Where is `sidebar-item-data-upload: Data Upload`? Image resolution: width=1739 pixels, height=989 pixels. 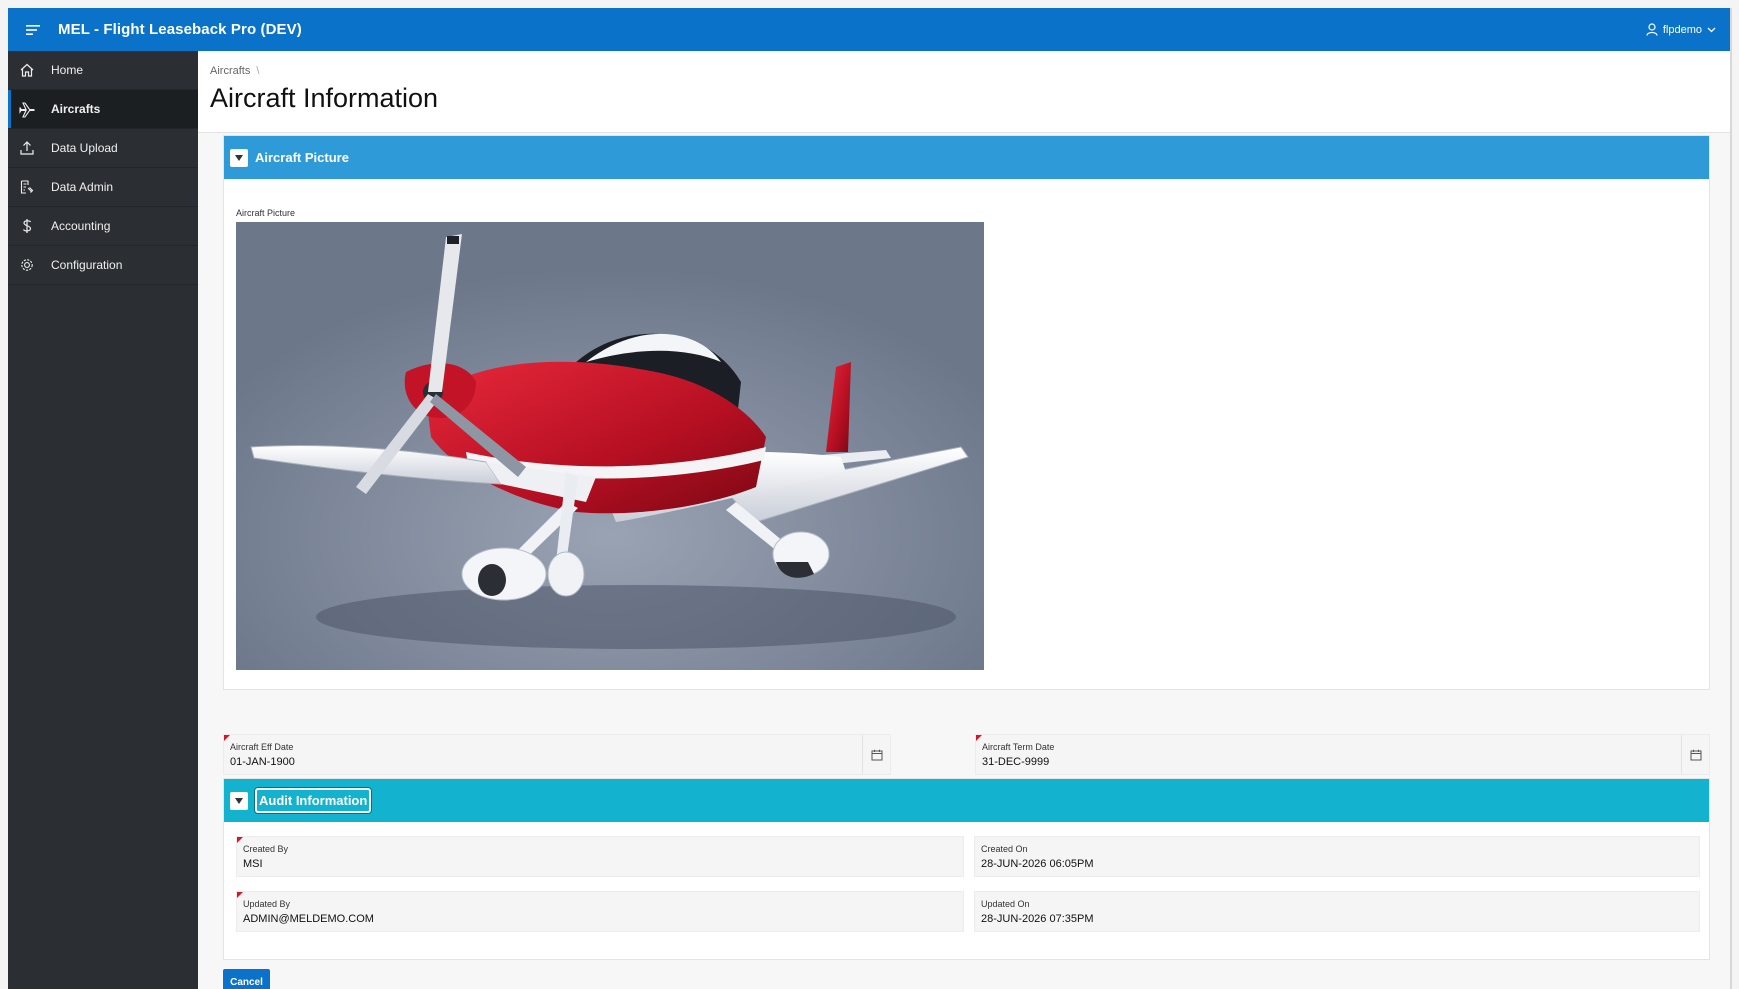
sidebar-item-data-upload: Data Upload is located at coordinates (103, 148).